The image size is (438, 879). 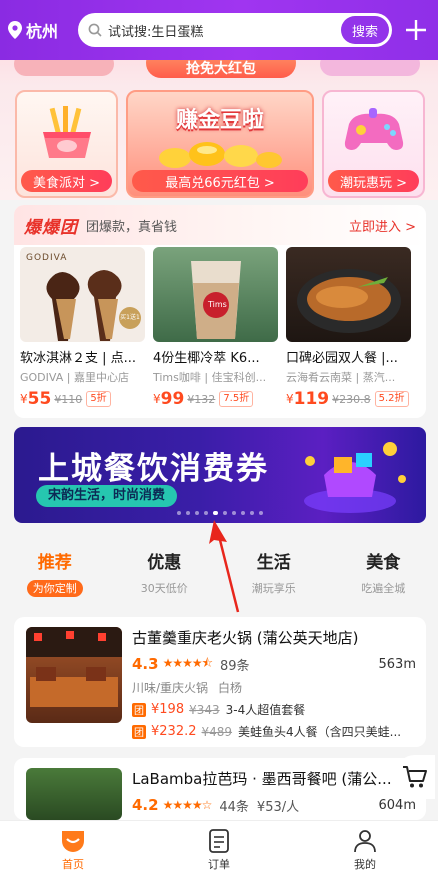 What do you see at coordinates (274, 687) in the screenshot?
I see `shop-categories: 川味/重庆火锅 白杨` at bounding box center [274, 687].